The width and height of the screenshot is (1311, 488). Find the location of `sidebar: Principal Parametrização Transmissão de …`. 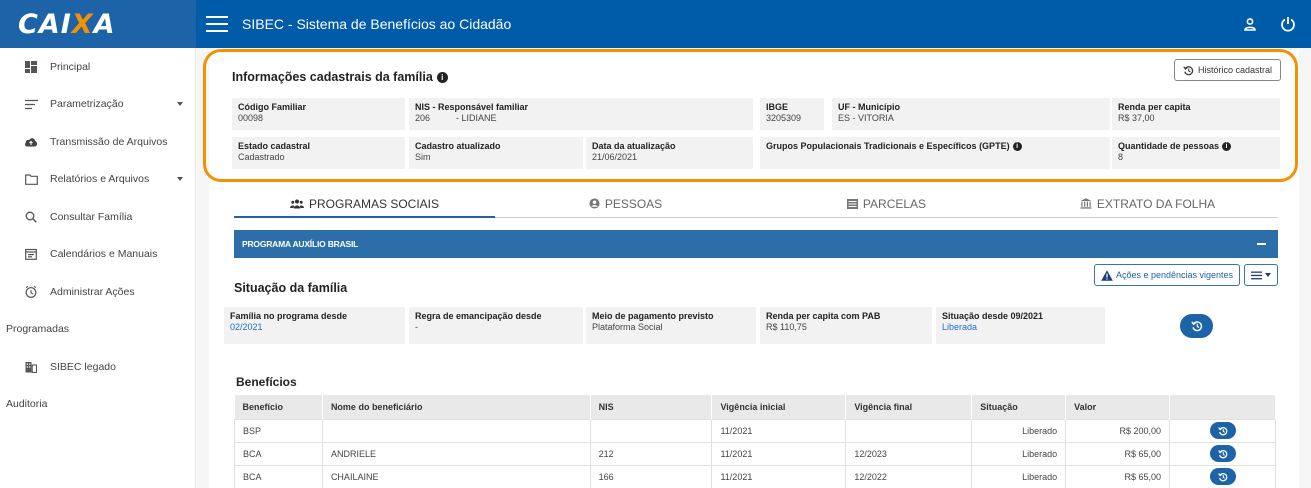

sidebar: Principal Parametrização Transmissão de … is located at coordinates (98, 268).